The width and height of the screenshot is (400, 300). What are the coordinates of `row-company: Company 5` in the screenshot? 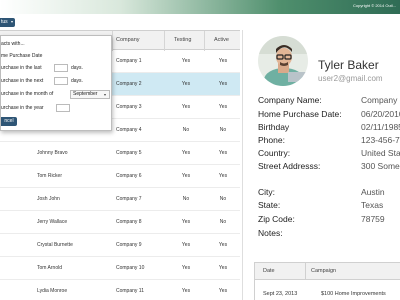 It's located at (129, 153).